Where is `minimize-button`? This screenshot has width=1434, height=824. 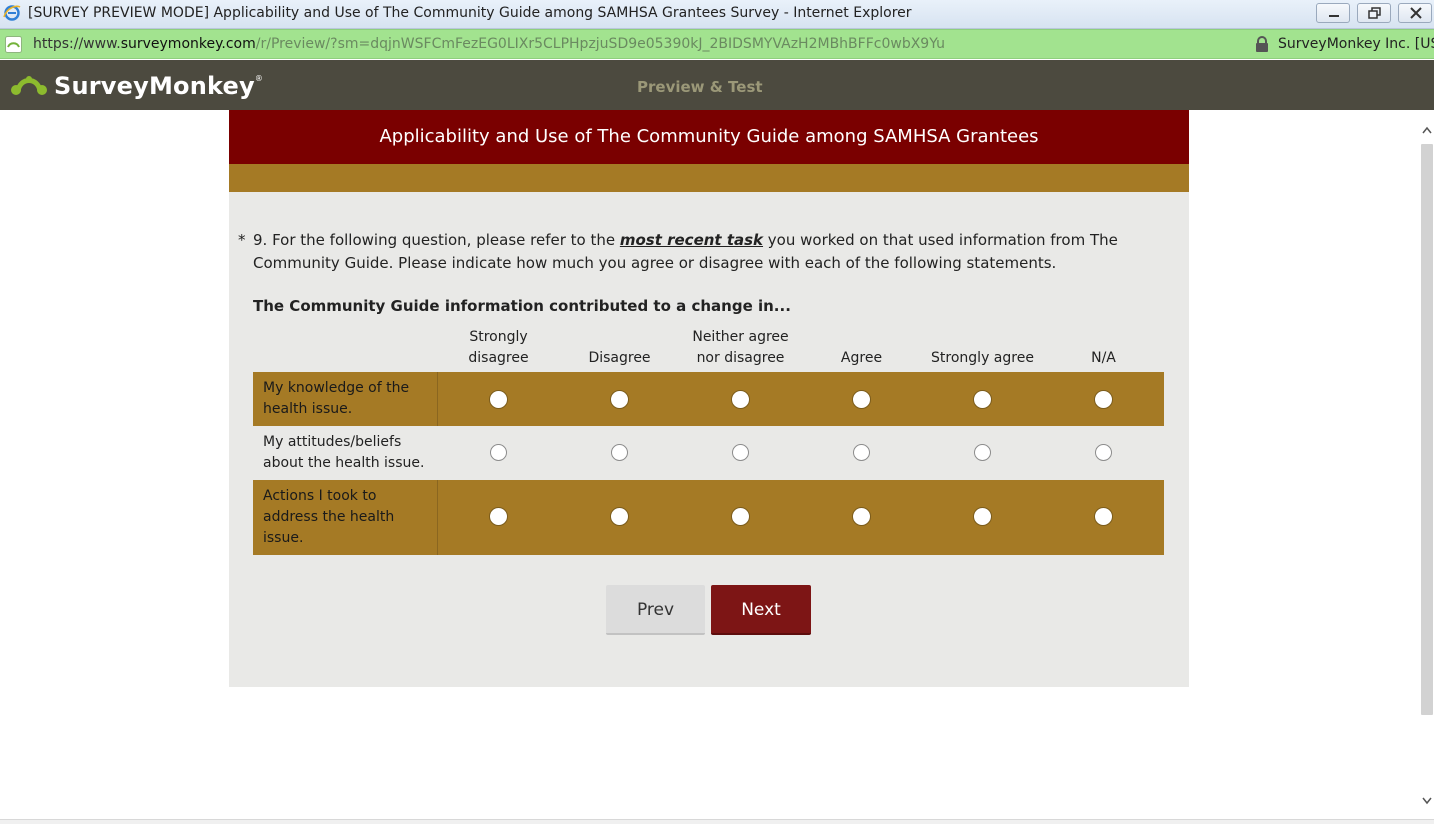
minimize-button is located at coordinates (1333, 13).